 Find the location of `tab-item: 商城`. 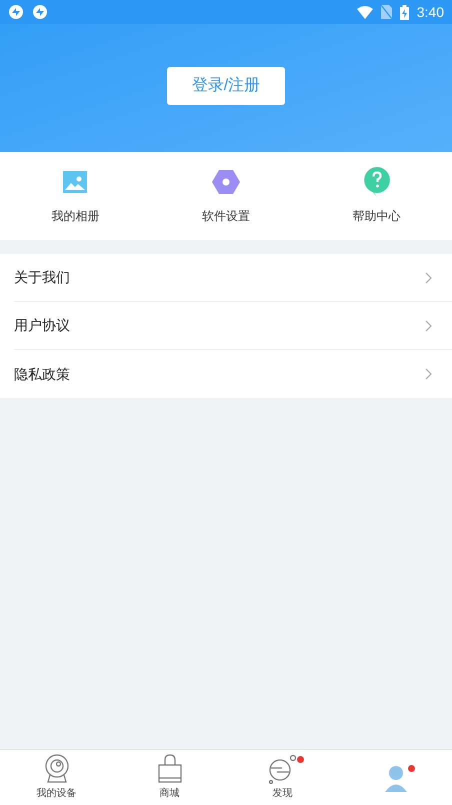

tab-item: 商城 is located at coordinates (169, 777).